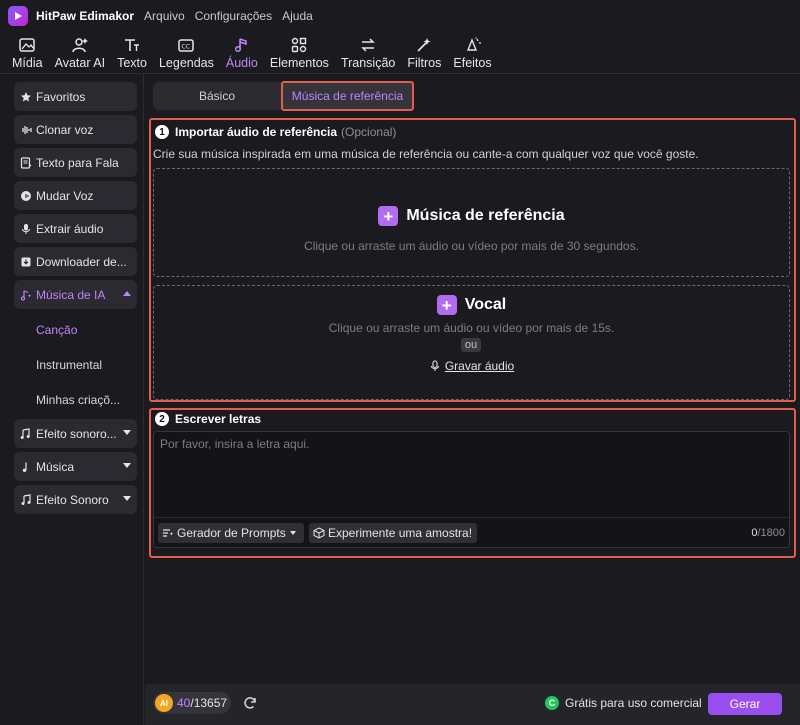 The image size is (800, 725). I want to click on sidebar-item-label: Música de IA, so click(71, 294).